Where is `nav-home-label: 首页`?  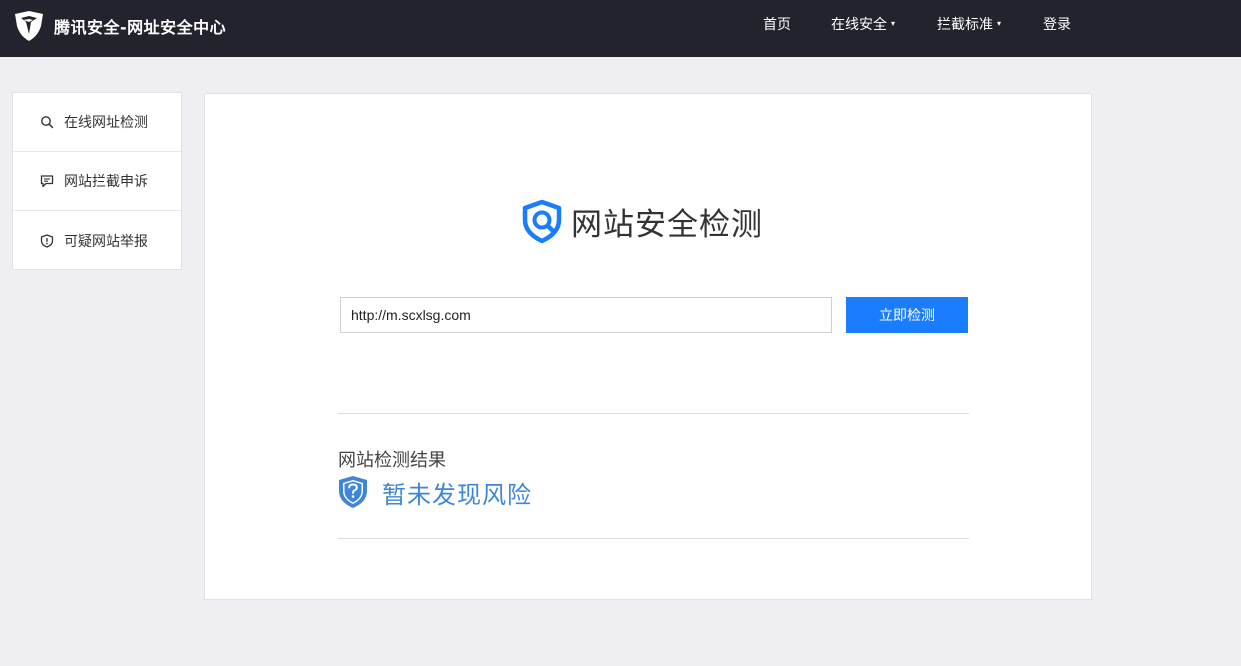
nav-home-label: 首页 is located at coordinates (777, 25).